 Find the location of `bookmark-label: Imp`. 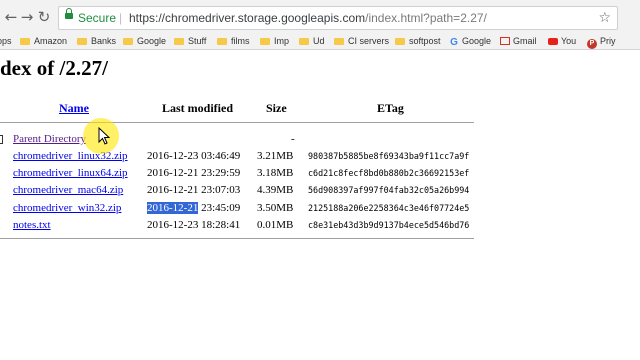

bookmark-label: Imp is located at coordinates (282, 41).